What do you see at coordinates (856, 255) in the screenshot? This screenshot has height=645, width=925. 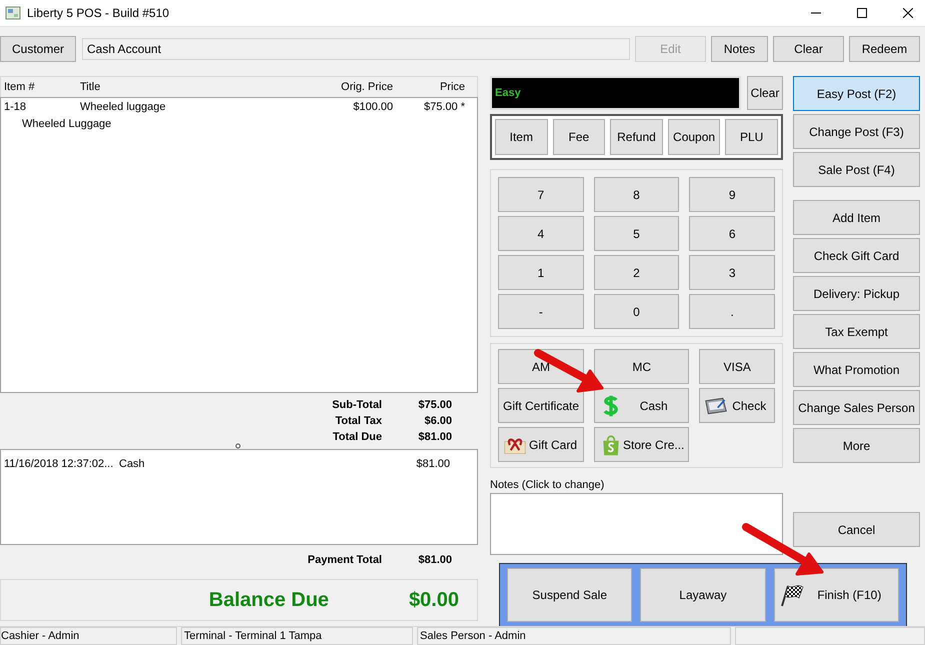 I see `function-button: Check Gift Card` at bounding box center [856, 255].